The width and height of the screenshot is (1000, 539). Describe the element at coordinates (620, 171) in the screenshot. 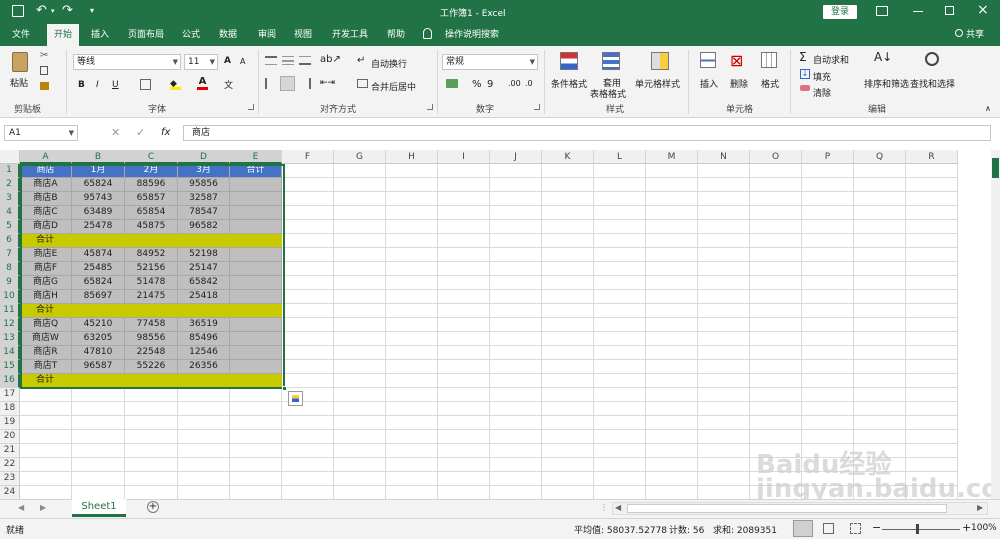

I see `cell-L1` at that location.